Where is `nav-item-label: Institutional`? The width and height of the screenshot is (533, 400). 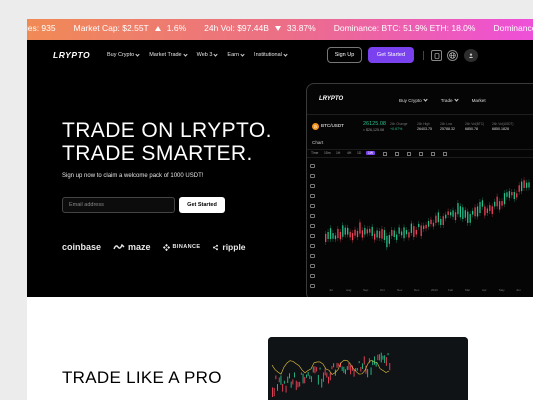
nav-item-label: Institutional is located at coordinates (268, 55).